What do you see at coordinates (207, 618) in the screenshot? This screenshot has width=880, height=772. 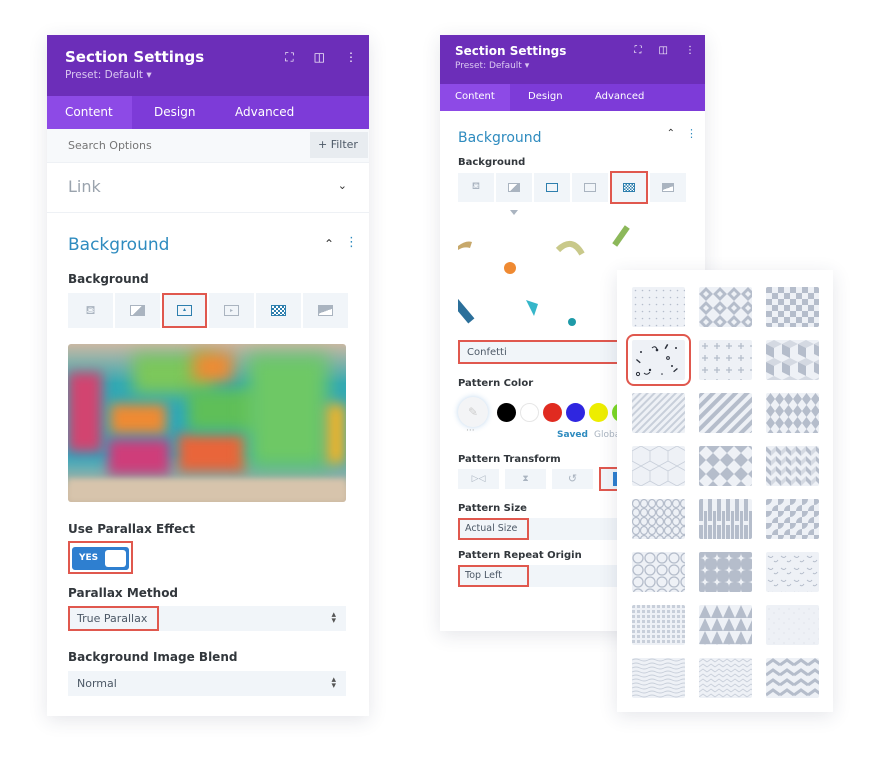 I see `parallax-method-select: True Parallax ▴ ▾` at bounding box center [207, 618].